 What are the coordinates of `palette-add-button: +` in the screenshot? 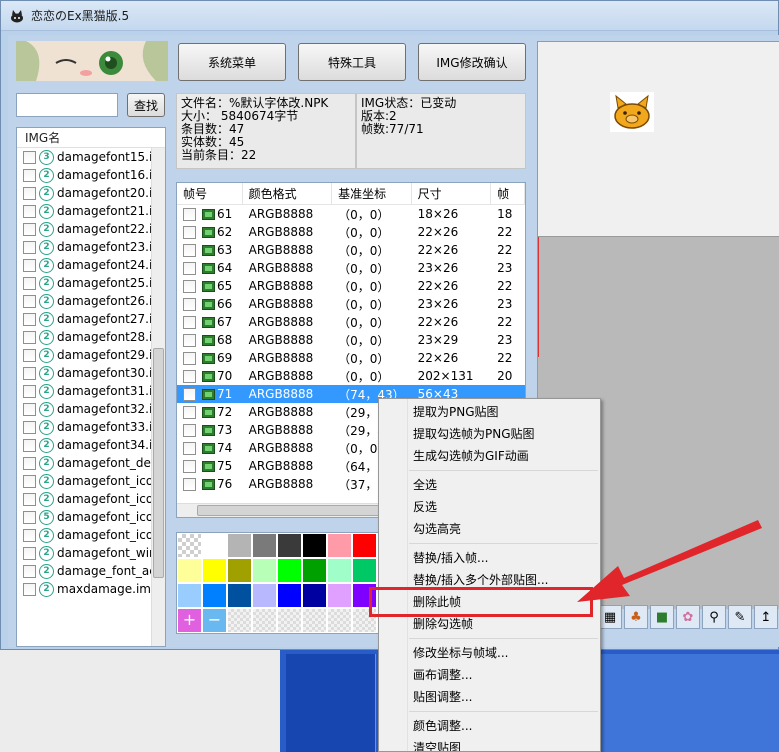 It's located at (189, 620).